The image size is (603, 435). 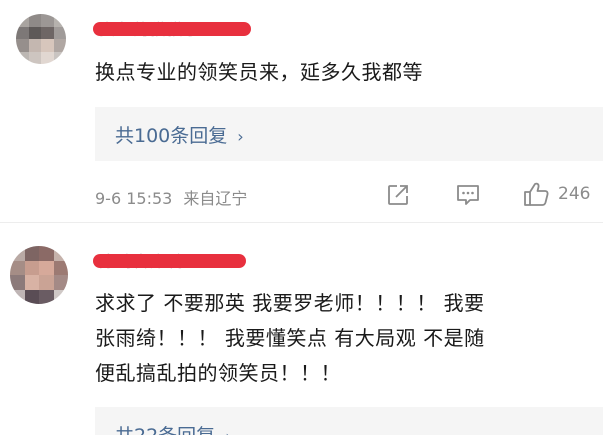 What do you see at coordinates (468, 195) in the screenshot?
I see `comment-icon` at bounding box center [468, 195].